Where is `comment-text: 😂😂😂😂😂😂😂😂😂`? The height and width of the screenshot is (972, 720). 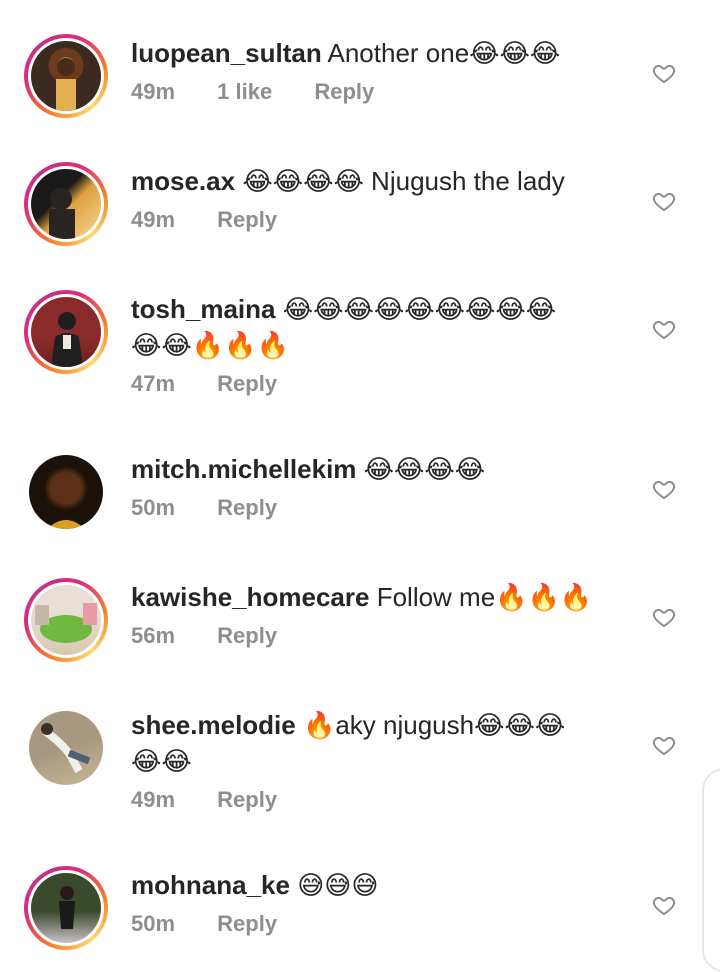
comment-text: 😂😂😂😂😂😂😂😂😂 is located at coordinates (419, 309).